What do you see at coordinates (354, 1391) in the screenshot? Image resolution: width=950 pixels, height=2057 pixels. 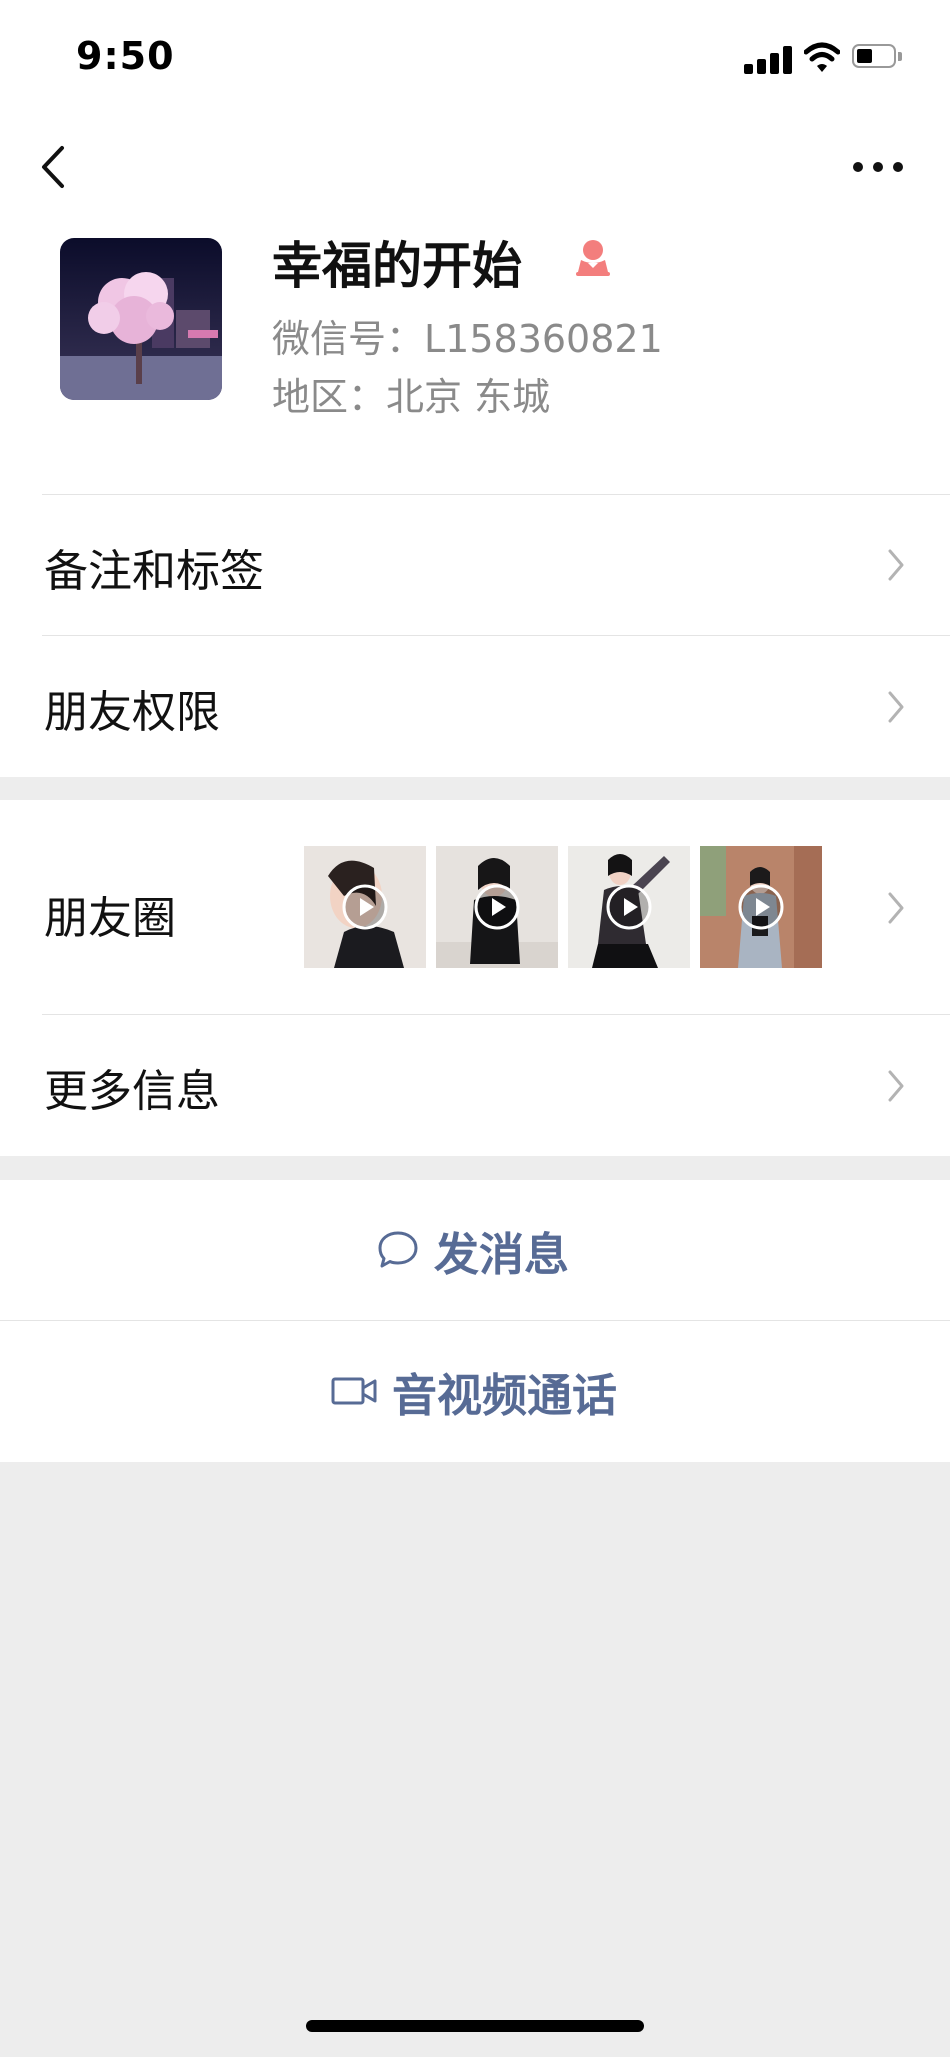 I see `video-camera-icon` at bounding box center [354, 1391].